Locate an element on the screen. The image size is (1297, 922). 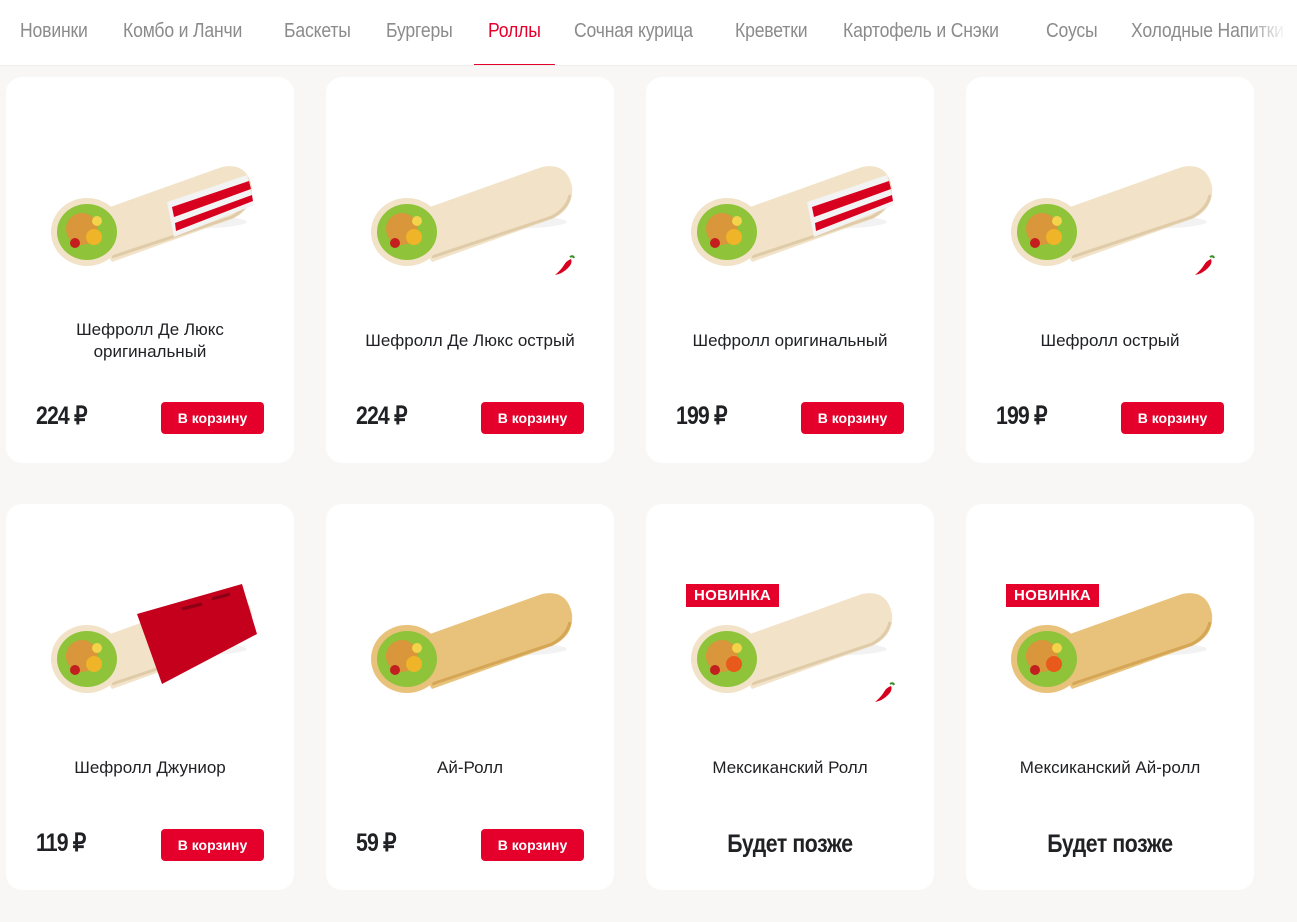
tab-7: Картофель и Снэки is located at coordinates (921, 32).